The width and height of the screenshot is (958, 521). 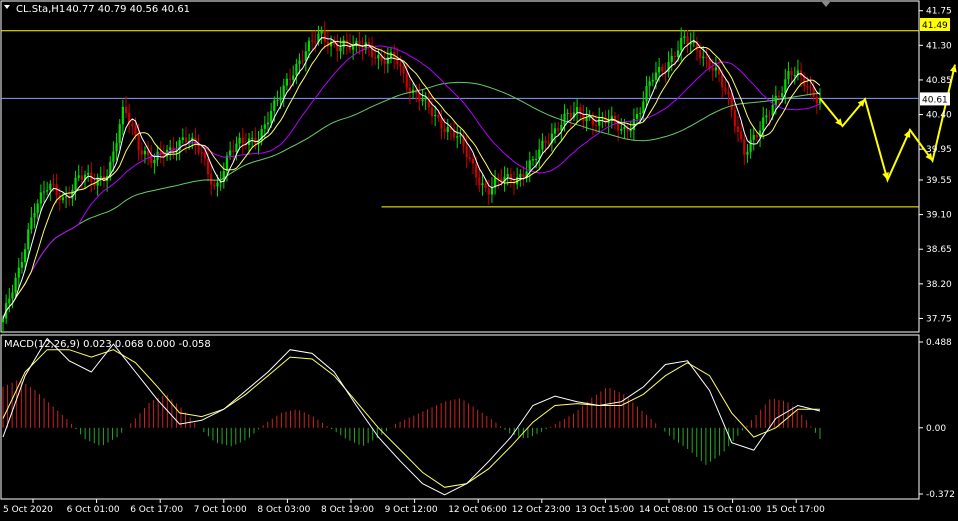 I want to click on price-axis-label: 37.75, so click(x=939, y=319).